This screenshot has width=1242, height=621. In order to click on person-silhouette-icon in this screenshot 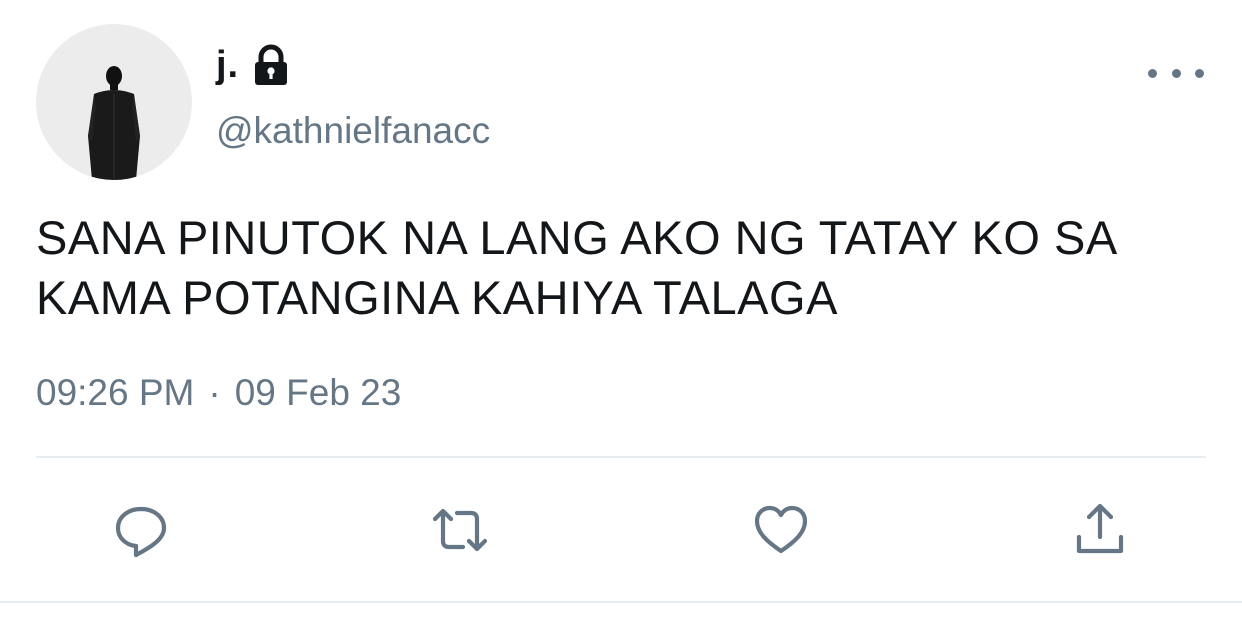, I will do `click(114, 123)`.